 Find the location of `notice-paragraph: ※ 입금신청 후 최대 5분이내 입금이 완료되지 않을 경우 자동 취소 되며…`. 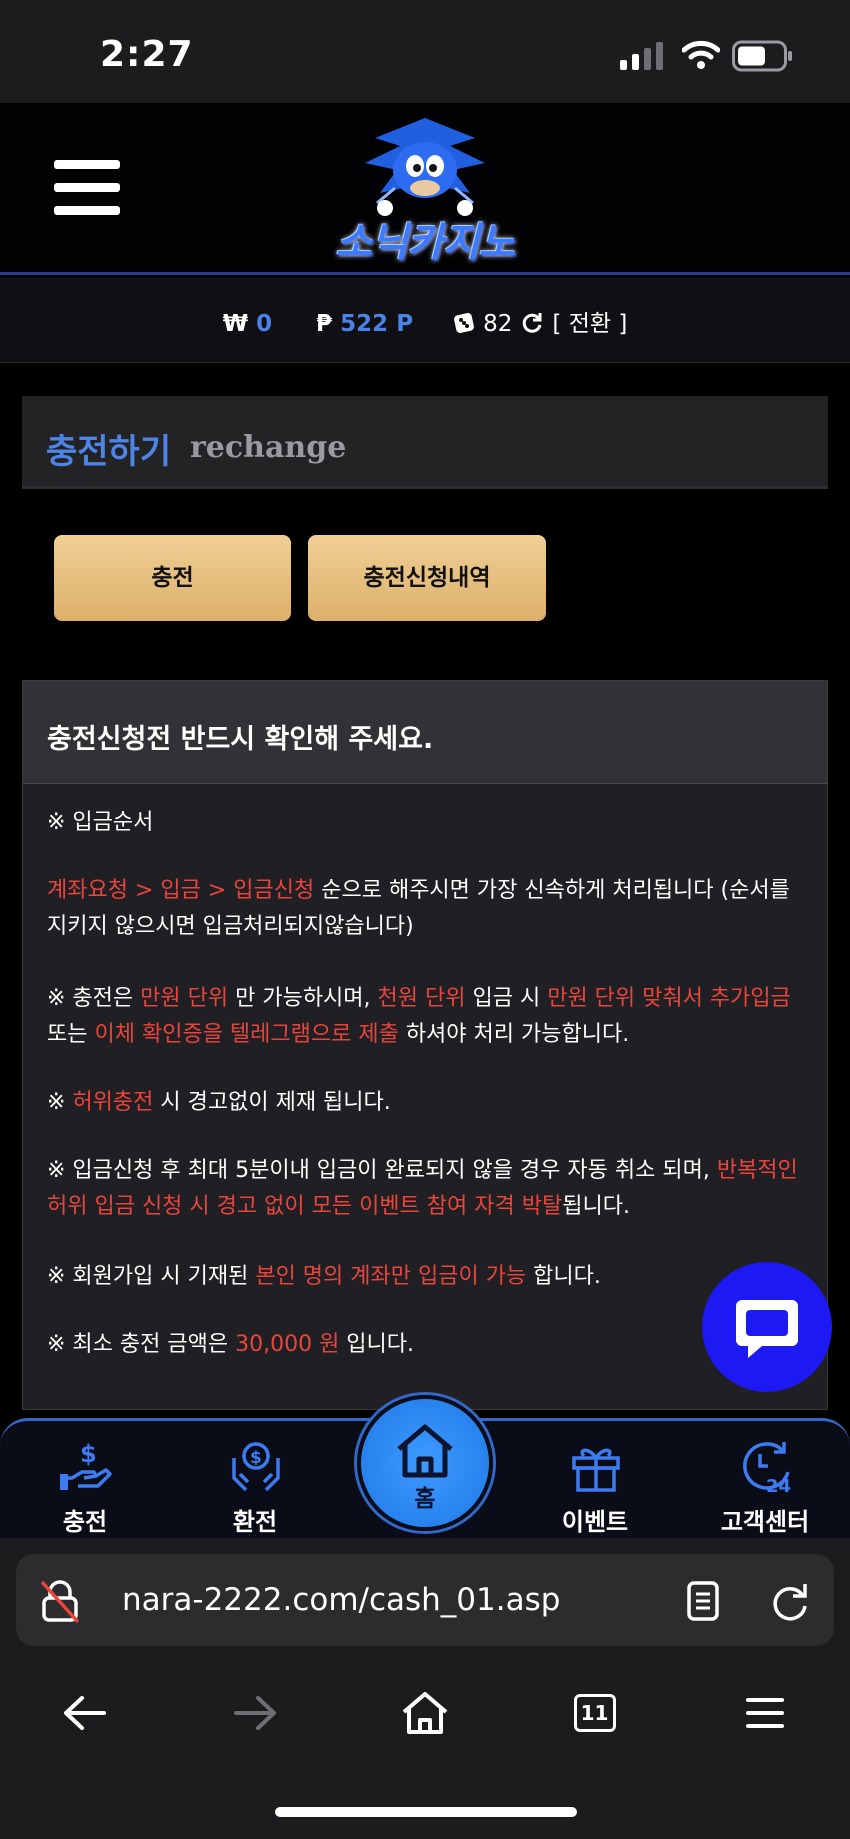

notice-paragraph: ※ 입금신청 후 최대 5분이내 입금이 완료되지 않을 경우 자동 취소 되며… is located at coordinates (432, 1189).